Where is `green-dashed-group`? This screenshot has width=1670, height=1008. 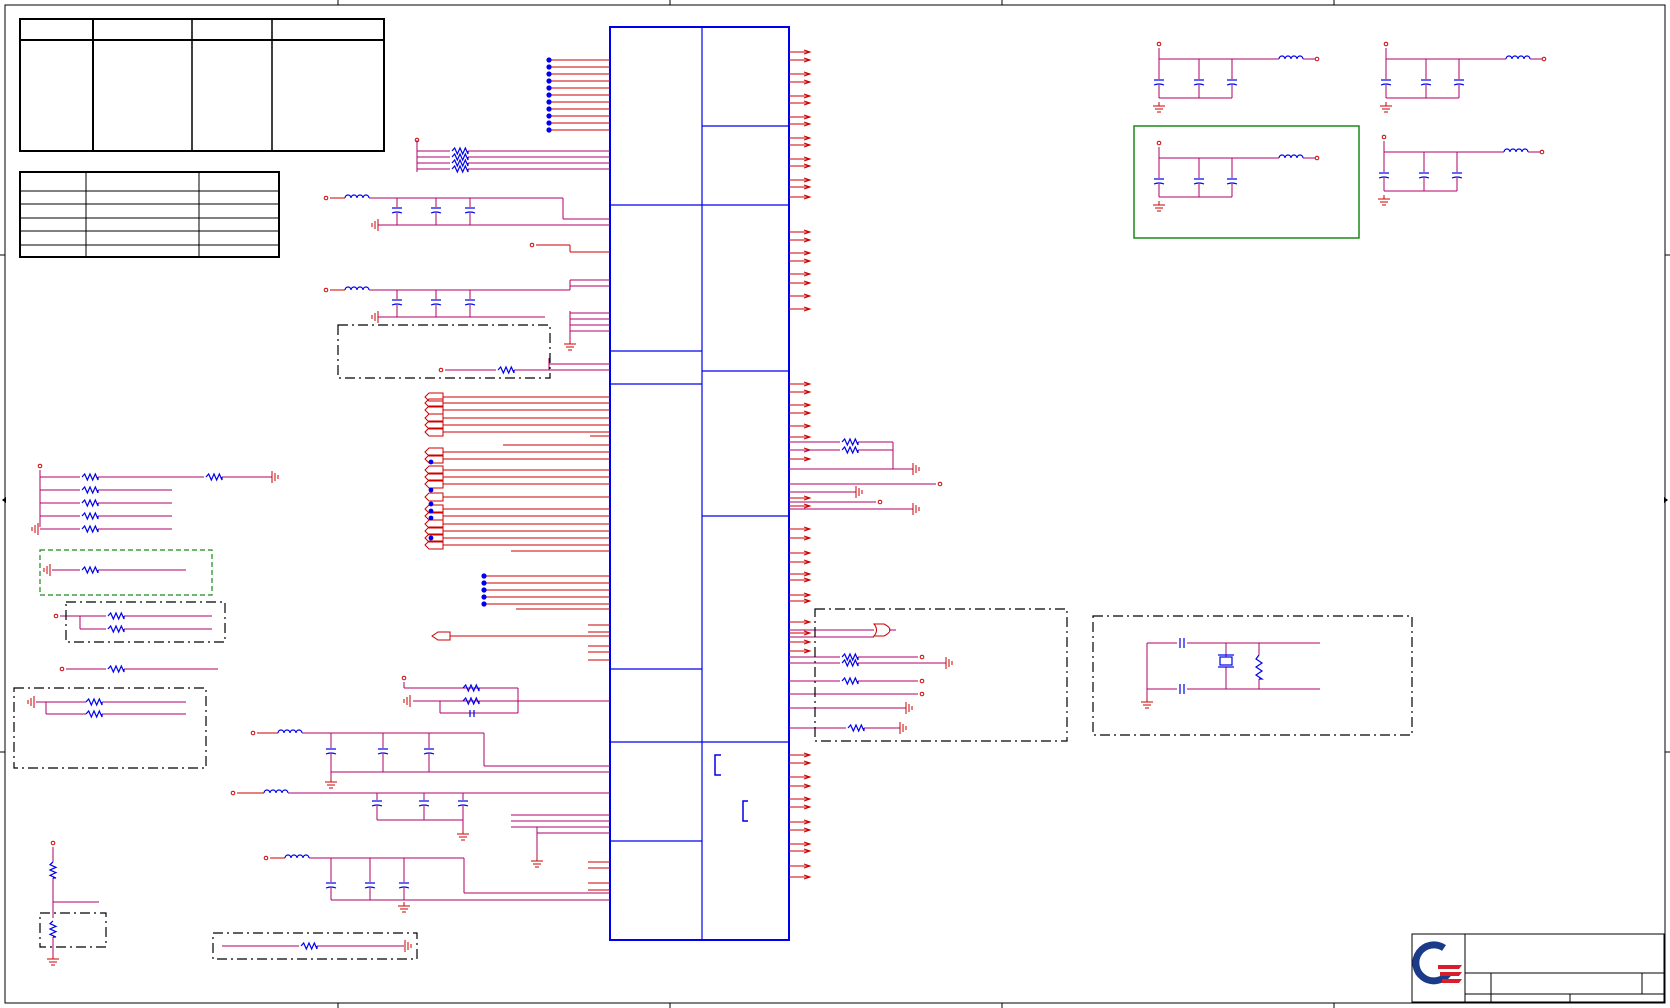
green-dashed-group is located at coordinates (126, 572).